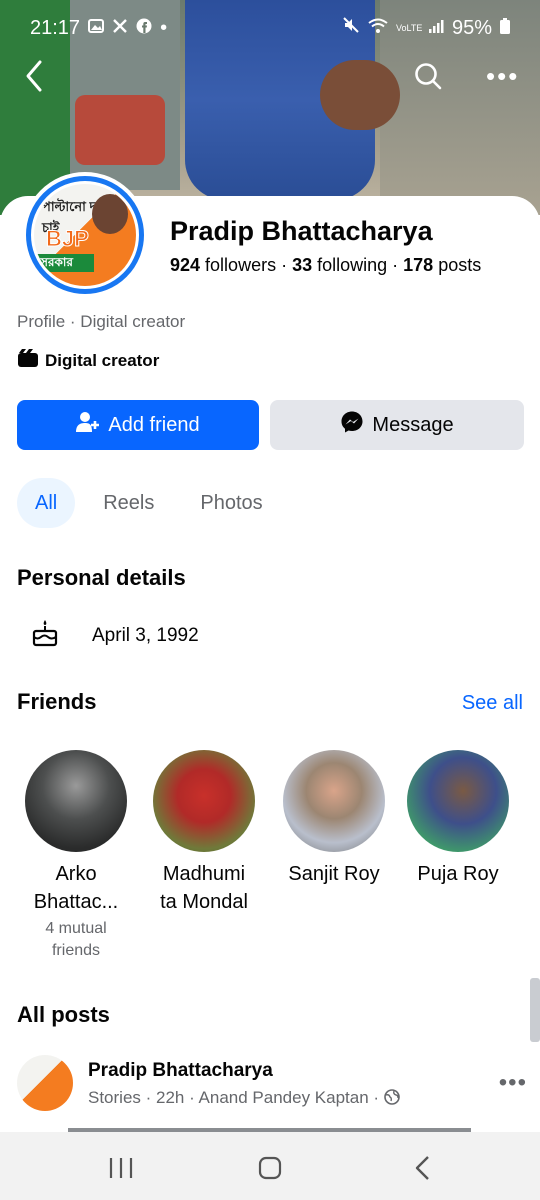 The image size is (540, 1200). What do you see at coordinates (76, 939) in the screenshot?
I see `friend-mutual: 4 mutual friends` at bounding box center [76, 939].